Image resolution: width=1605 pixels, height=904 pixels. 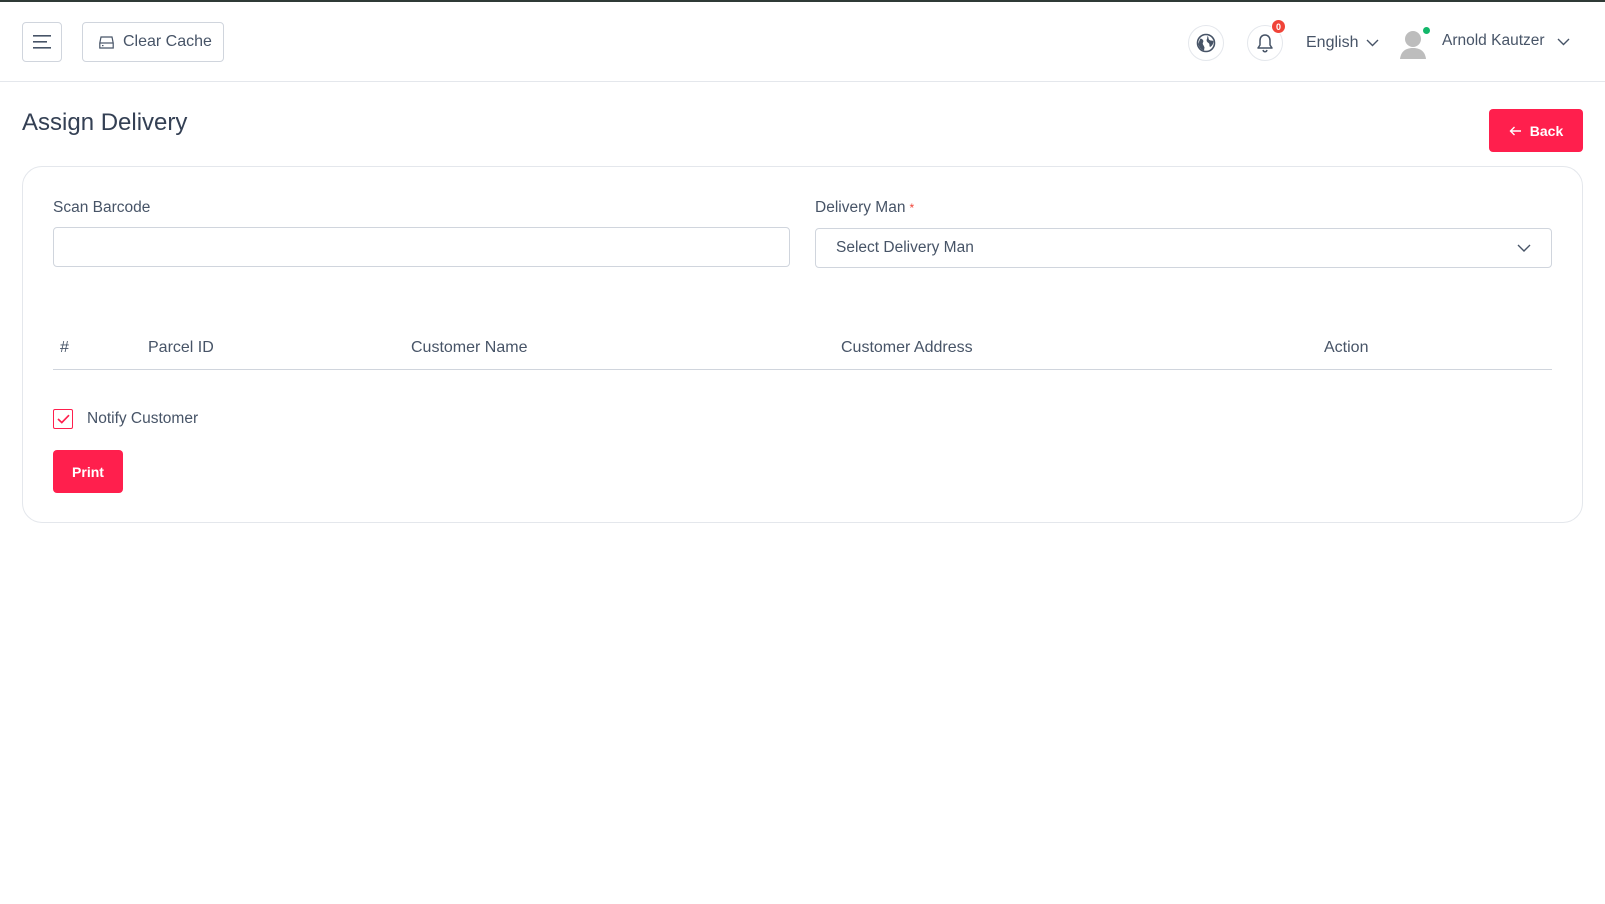 What do you see at coordinates (88, 471) in the screenshot?
I see `print-button: Print` at bounding box center [88, 471].